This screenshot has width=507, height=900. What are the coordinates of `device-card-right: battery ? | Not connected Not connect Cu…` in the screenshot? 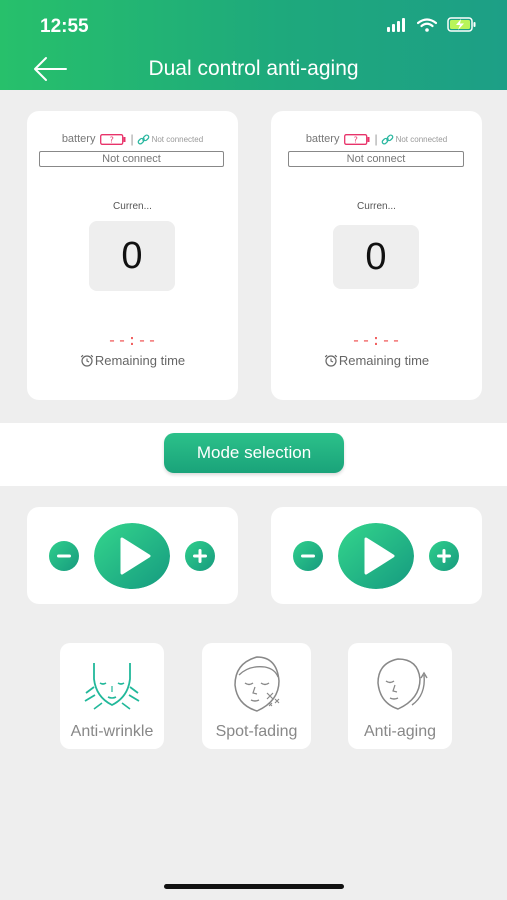 It's located at (376, 255).